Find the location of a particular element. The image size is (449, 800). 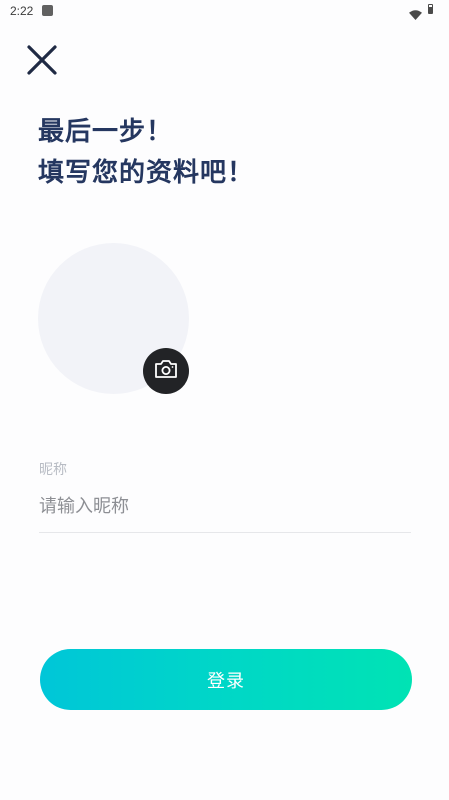

notification-app-icon is located at coordinates (47, 10).